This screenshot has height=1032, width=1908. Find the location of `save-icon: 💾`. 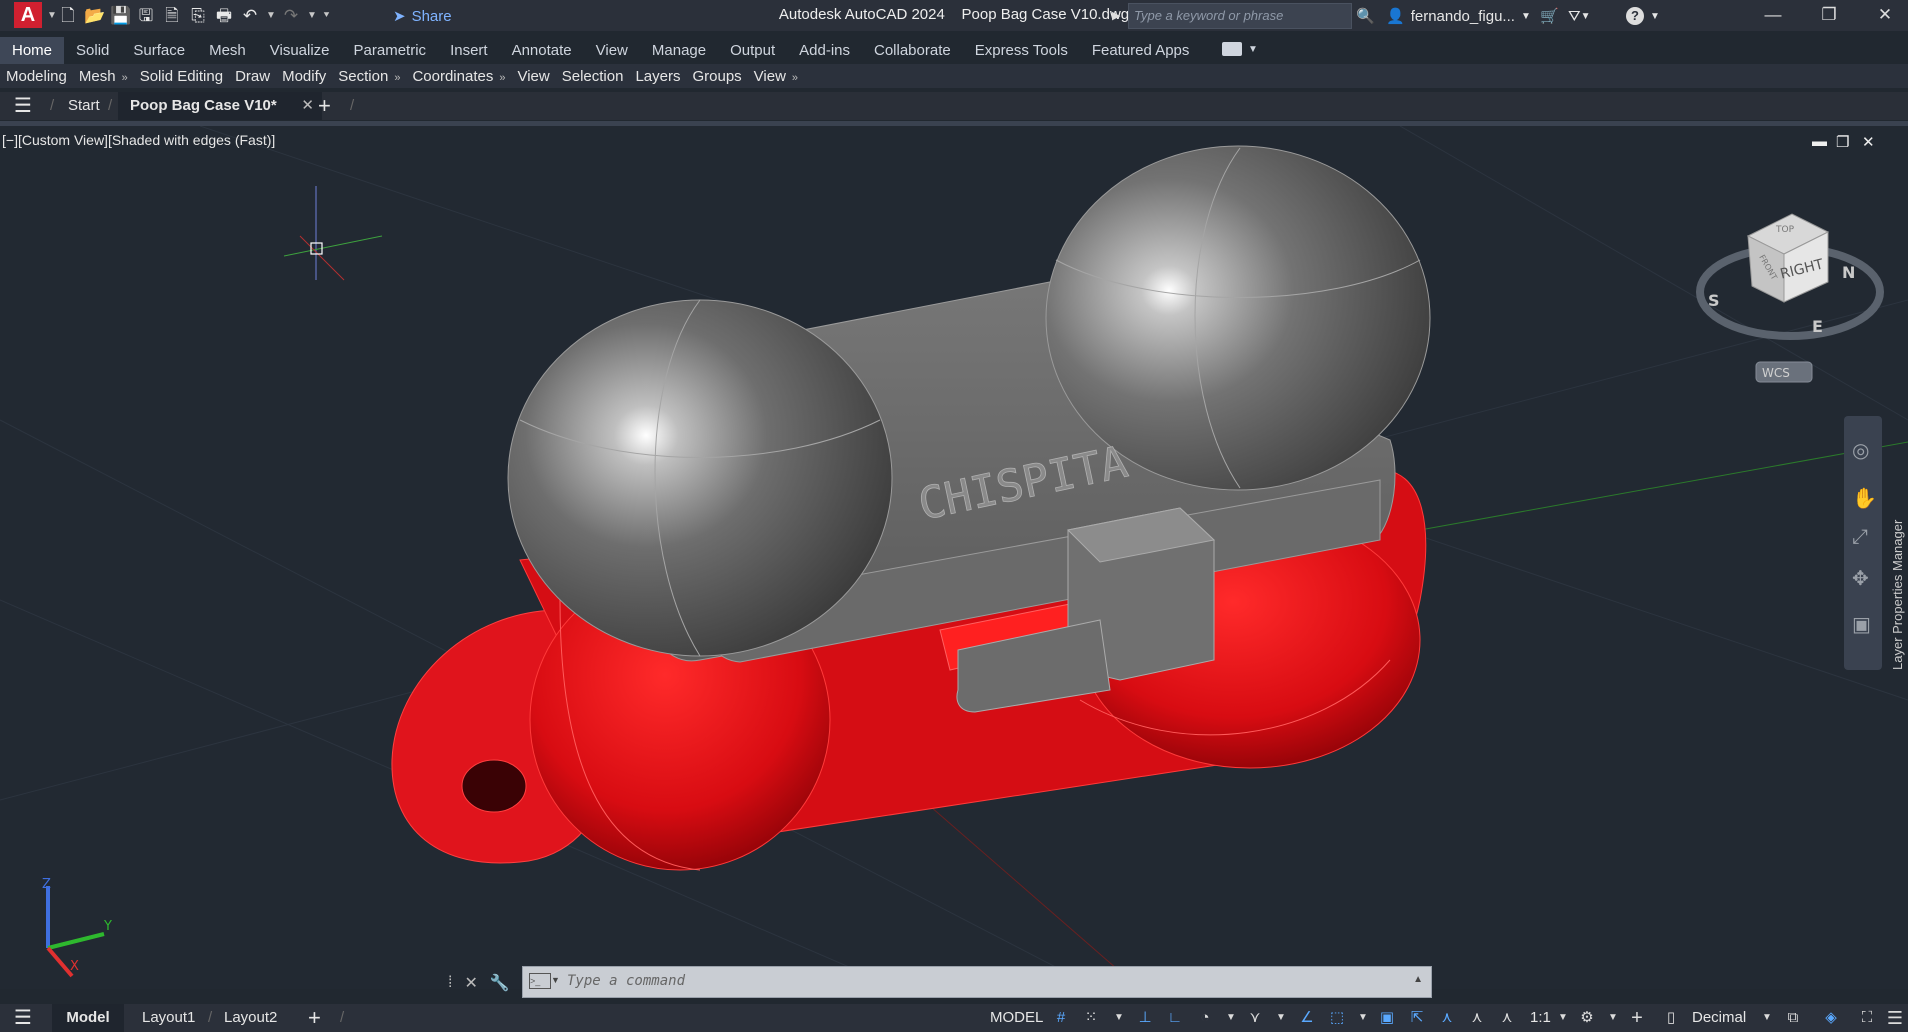

save-icon: 💾 is located at coordinates (120, 16).